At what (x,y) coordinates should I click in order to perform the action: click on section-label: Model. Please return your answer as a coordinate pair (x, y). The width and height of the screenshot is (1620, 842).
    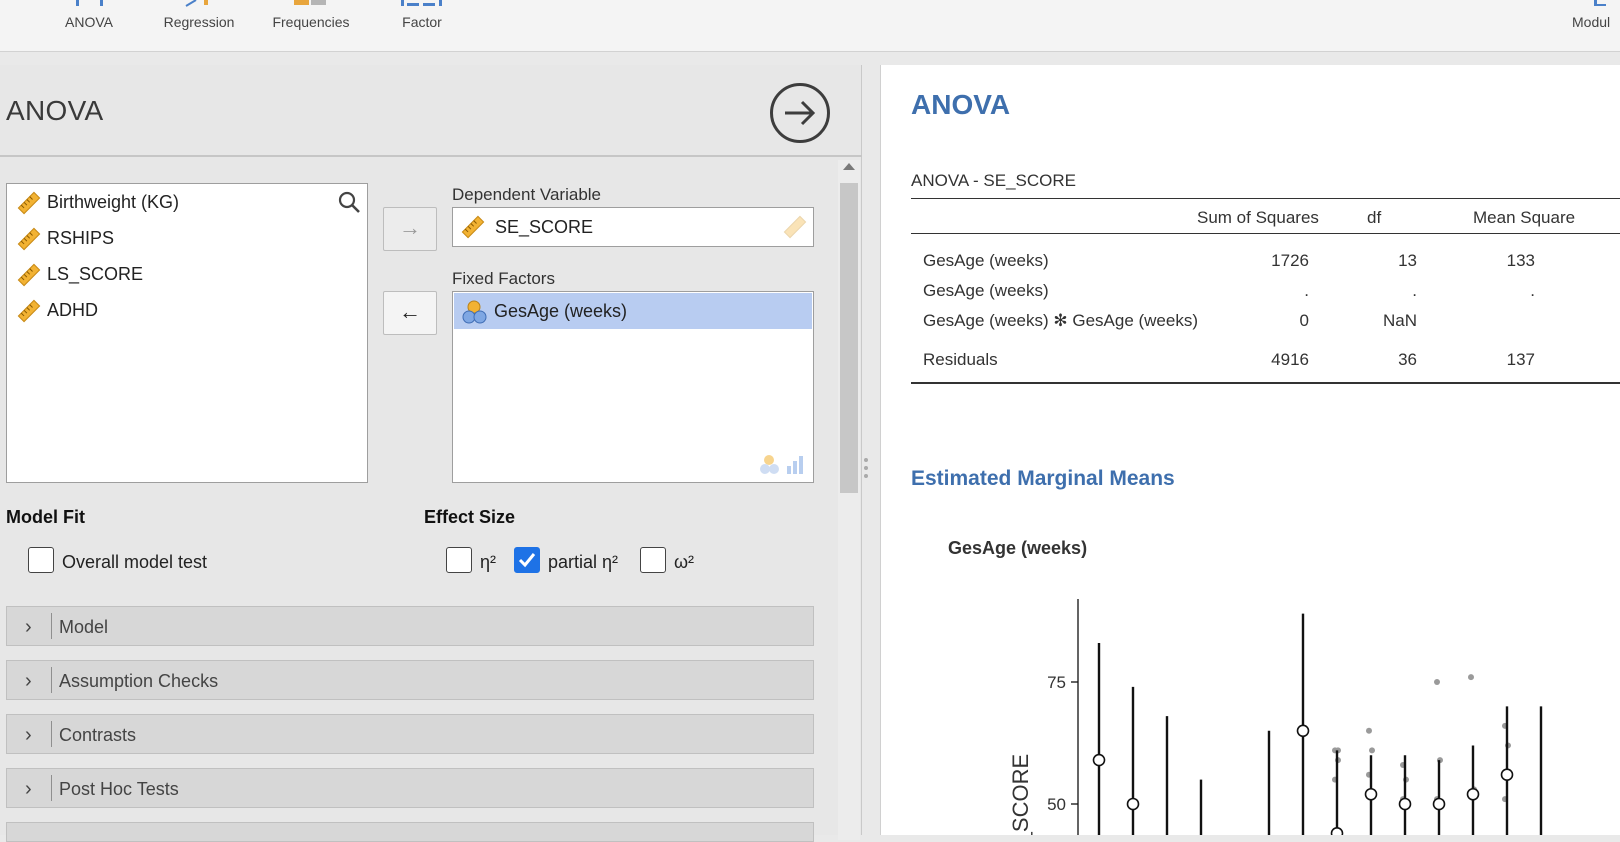
    Looking at the image, I should click on (84, 627).